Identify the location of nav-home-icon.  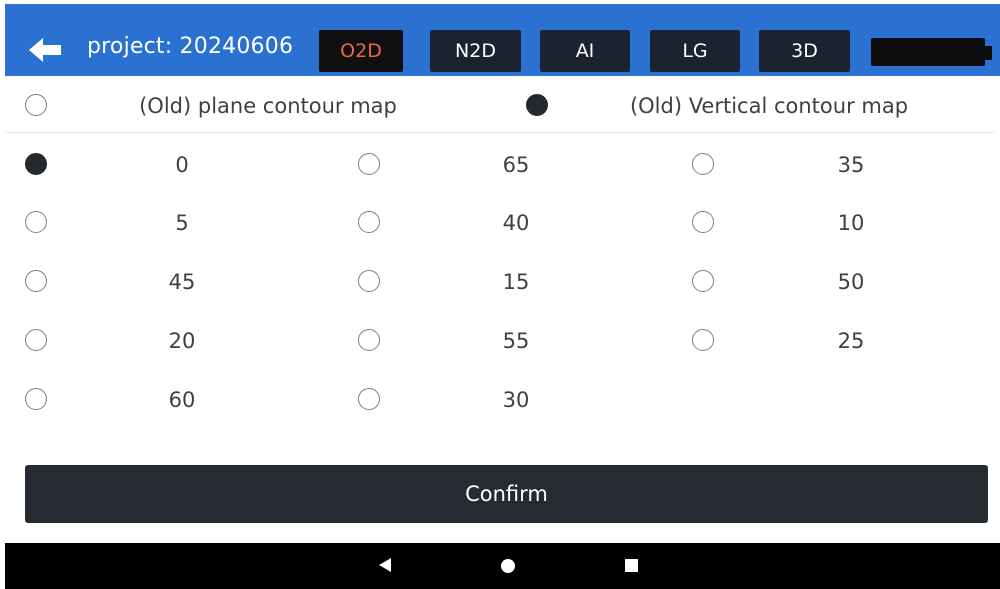
(508, 566).